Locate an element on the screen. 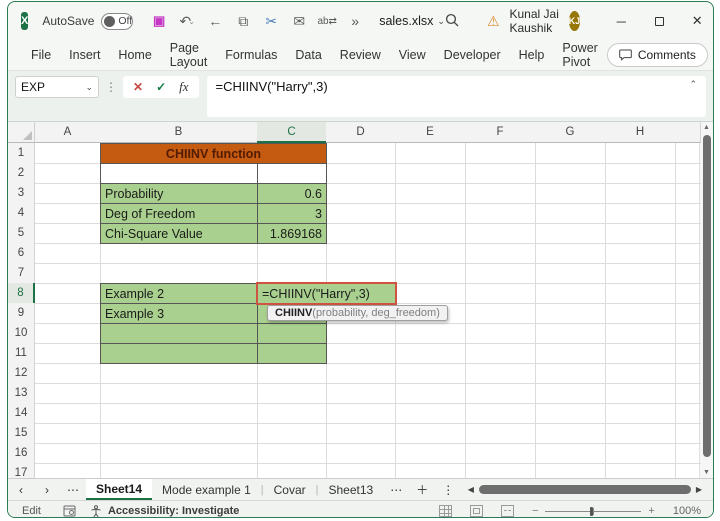  collapse-formula-bar-icon: ⌃ is located at coordinates (693, 84).